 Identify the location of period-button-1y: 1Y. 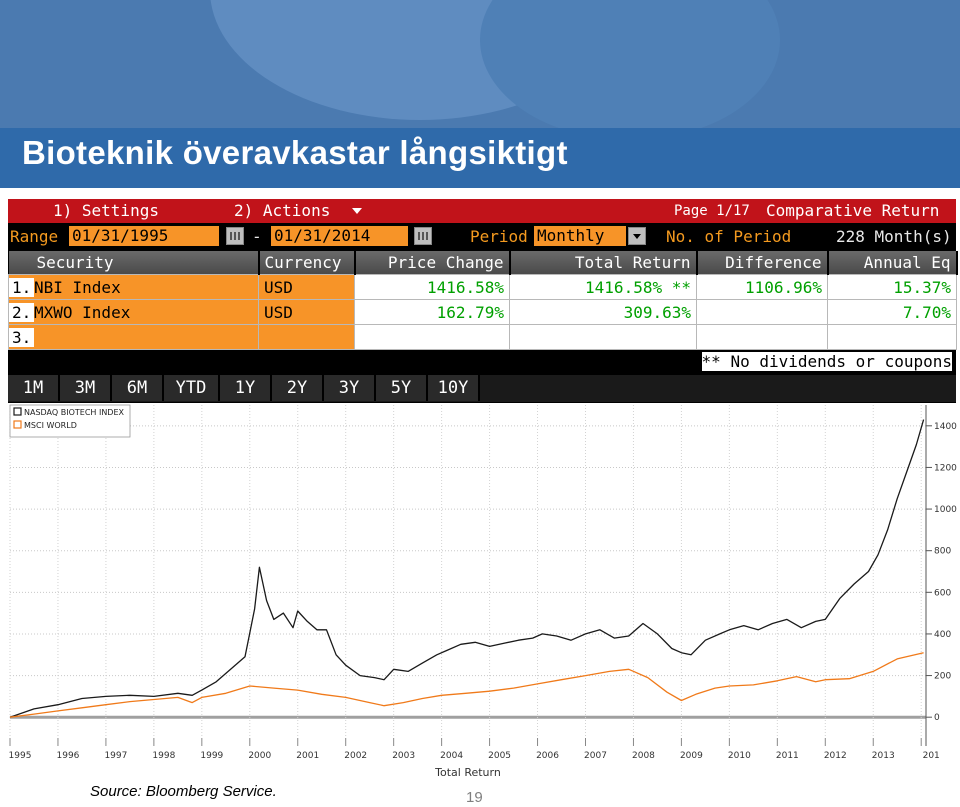
(246, 388).